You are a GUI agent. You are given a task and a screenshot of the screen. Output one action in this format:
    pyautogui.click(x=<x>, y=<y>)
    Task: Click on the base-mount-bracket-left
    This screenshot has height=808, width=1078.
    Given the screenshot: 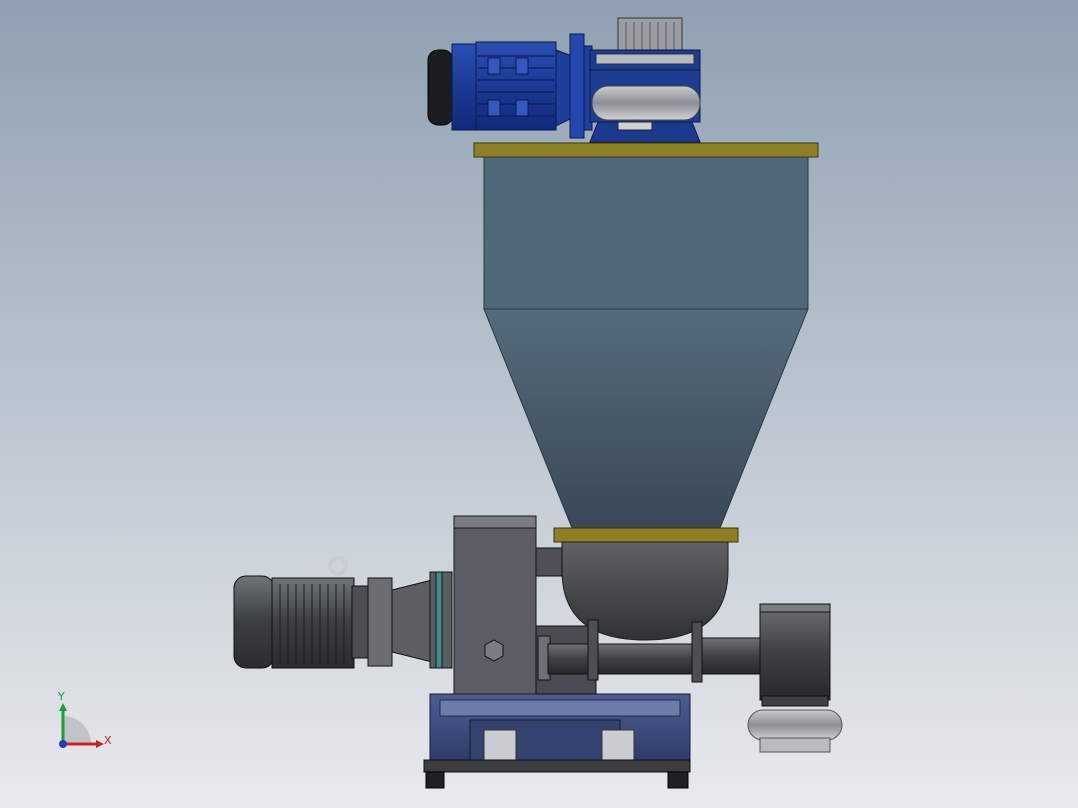 What is the action you would take?
    pyautogui.click(x=500, y=747)
    